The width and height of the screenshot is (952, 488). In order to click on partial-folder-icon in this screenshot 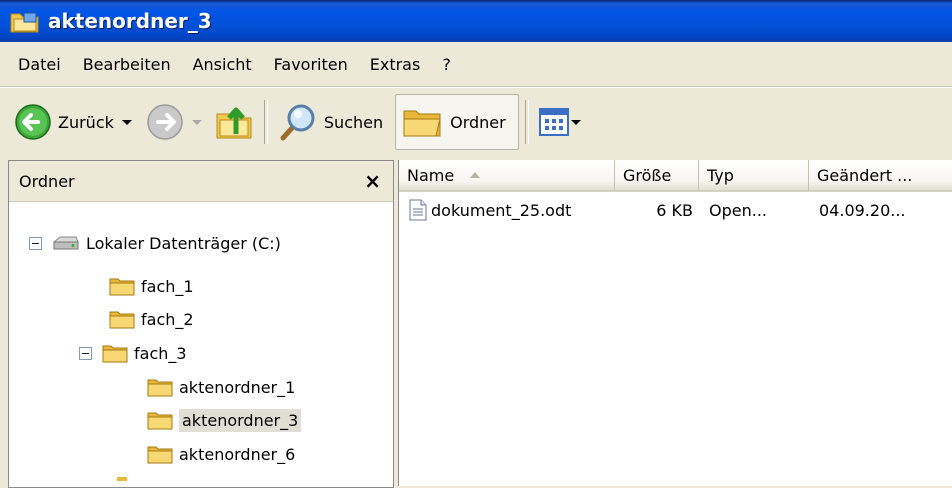, I will do `click(122, 479)`.